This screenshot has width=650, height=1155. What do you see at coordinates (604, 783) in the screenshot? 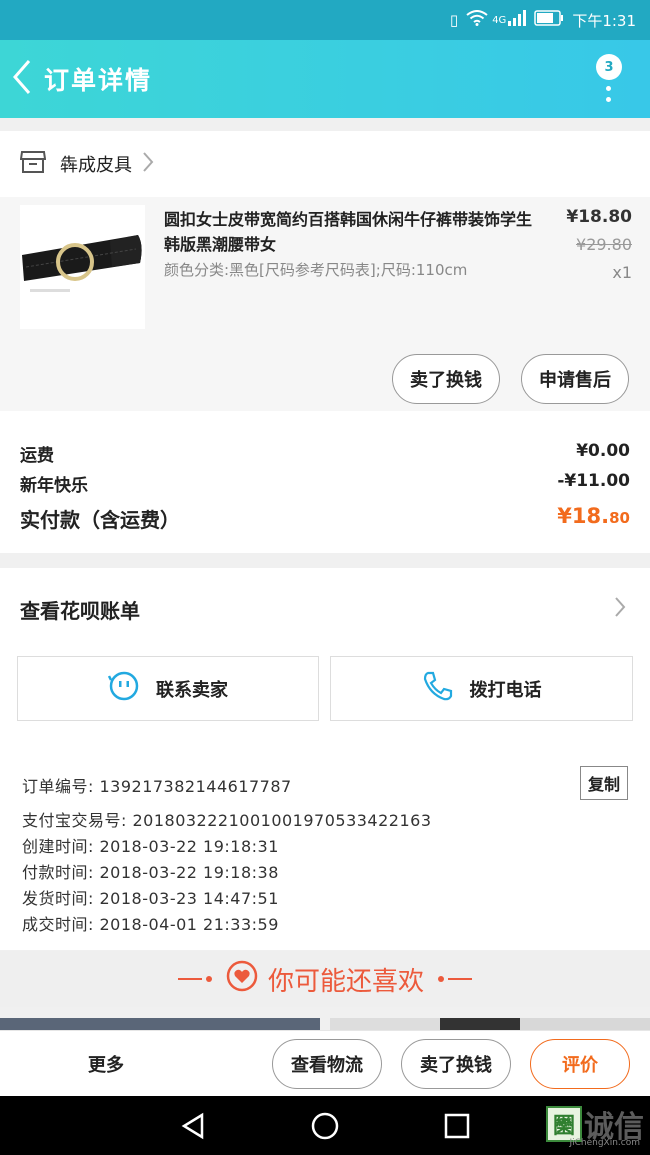
I see `copy-button: 复制` at bounding box center [604, 783].